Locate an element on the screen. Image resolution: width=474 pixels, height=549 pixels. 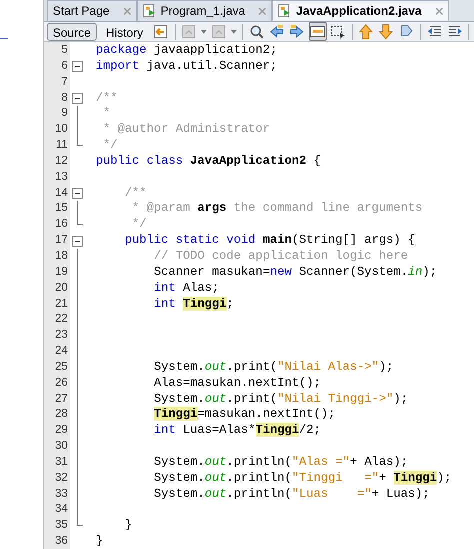
line-number: 23 is located at coordinates (61, 336).